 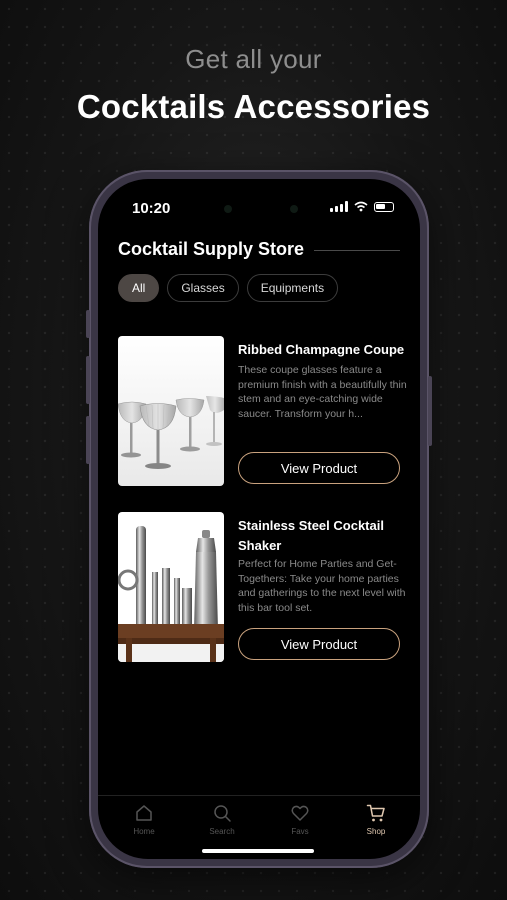 I want to click on home-icon, so click(x=144, y=813).